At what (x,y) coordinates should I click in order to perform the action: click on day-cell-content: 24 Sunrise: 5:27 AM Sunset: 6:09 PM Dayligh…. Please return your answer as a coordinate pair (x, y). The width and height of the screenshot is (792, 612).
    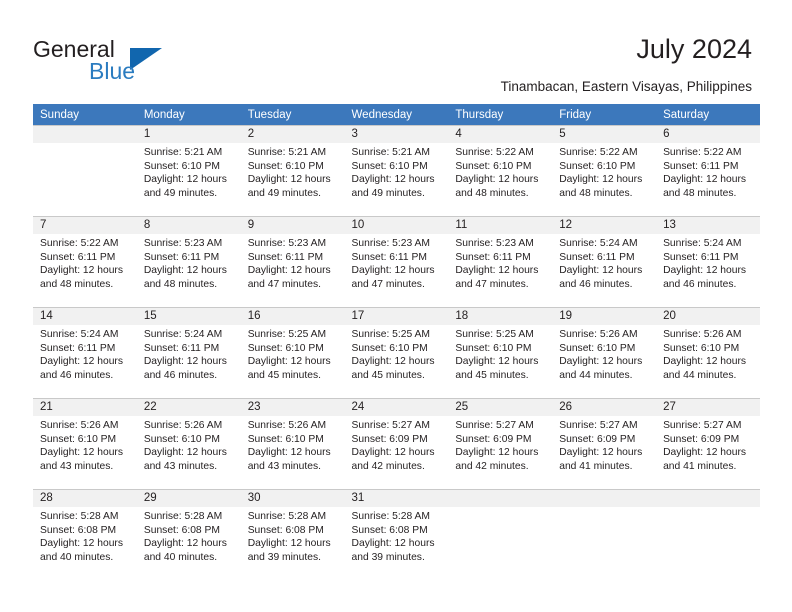
    Looking at the image, I should click on (396, 444).